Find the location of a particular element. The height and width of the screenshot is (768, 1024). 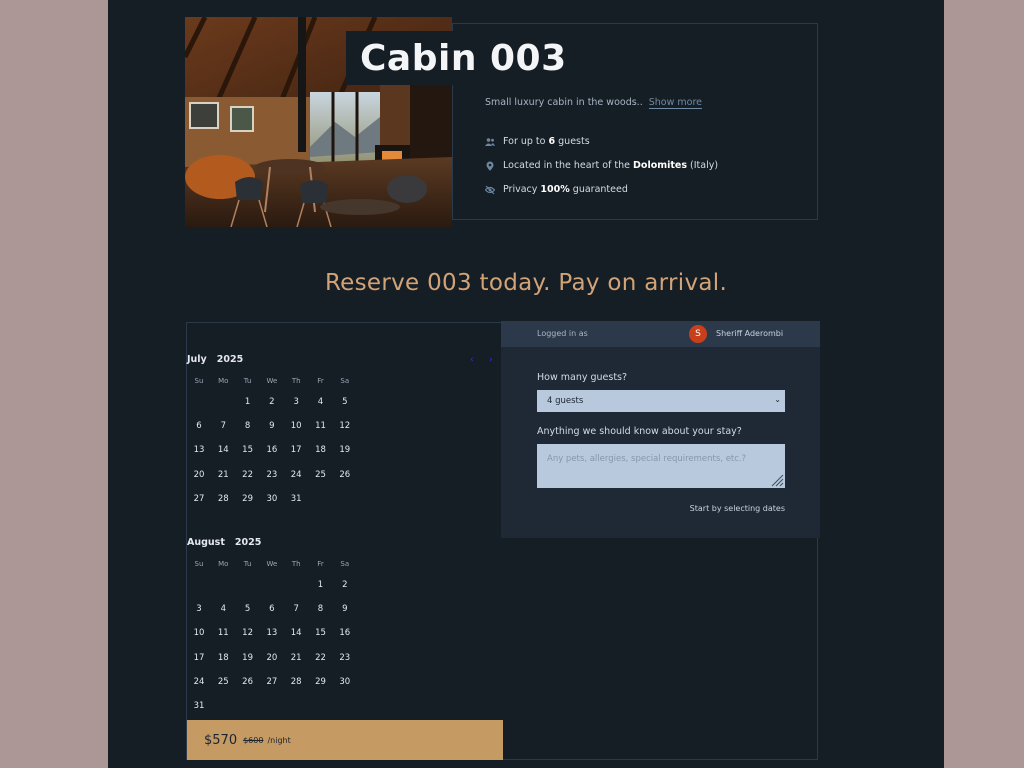

notes-label: Anything we should know about your stay? is located at coordinates (639, 431).